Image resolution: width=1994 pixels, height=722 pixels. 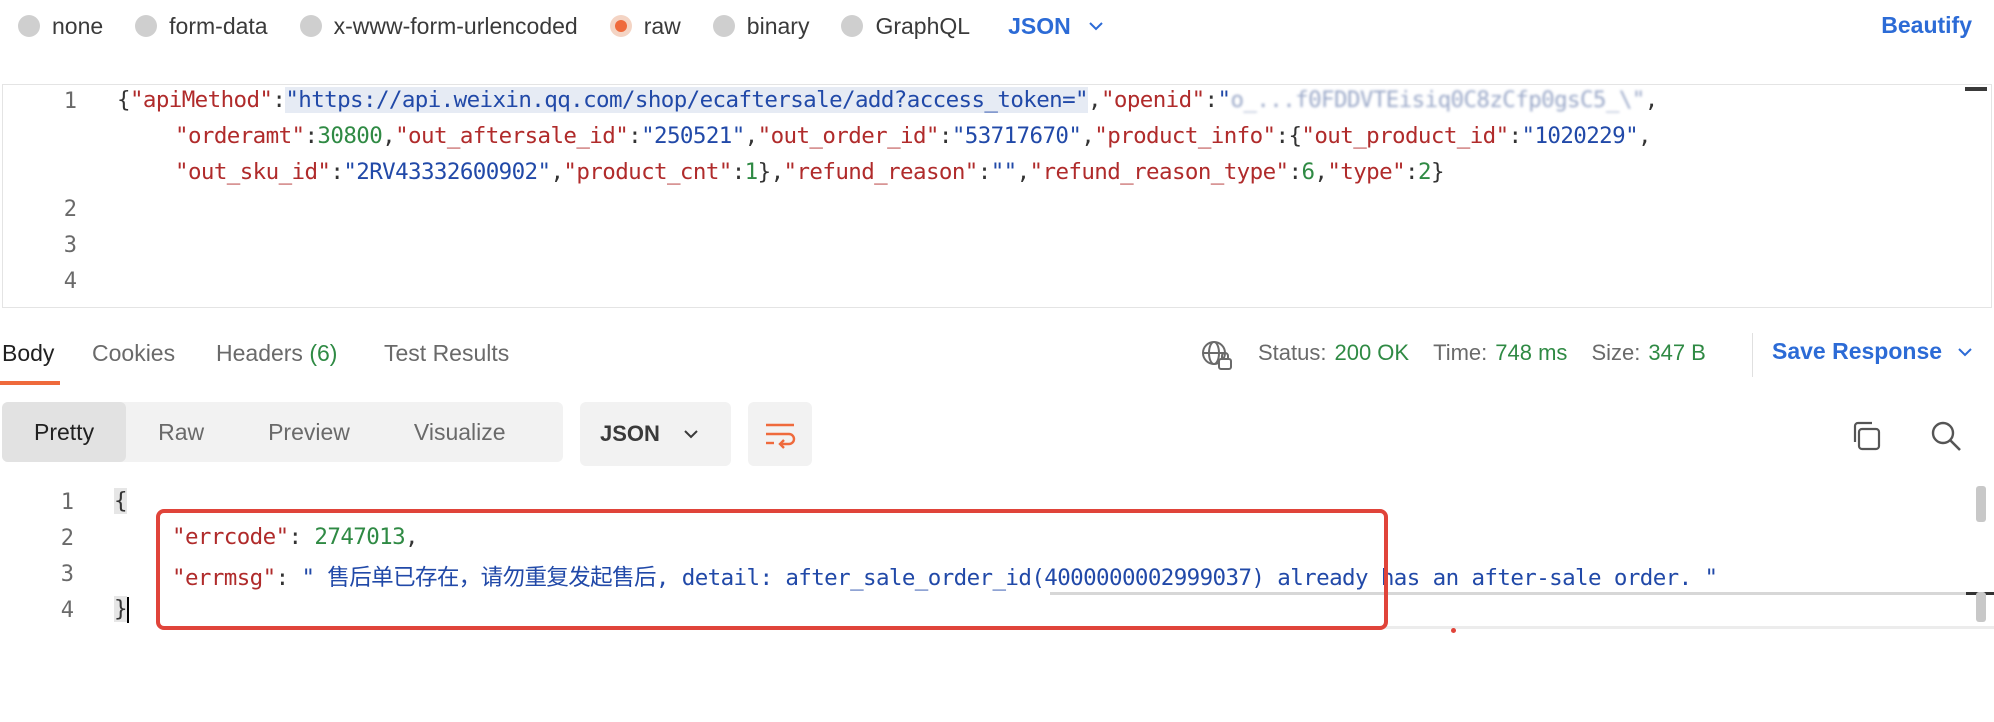 I want to click on json-string: "53717670", so click(x=1016, y=136).